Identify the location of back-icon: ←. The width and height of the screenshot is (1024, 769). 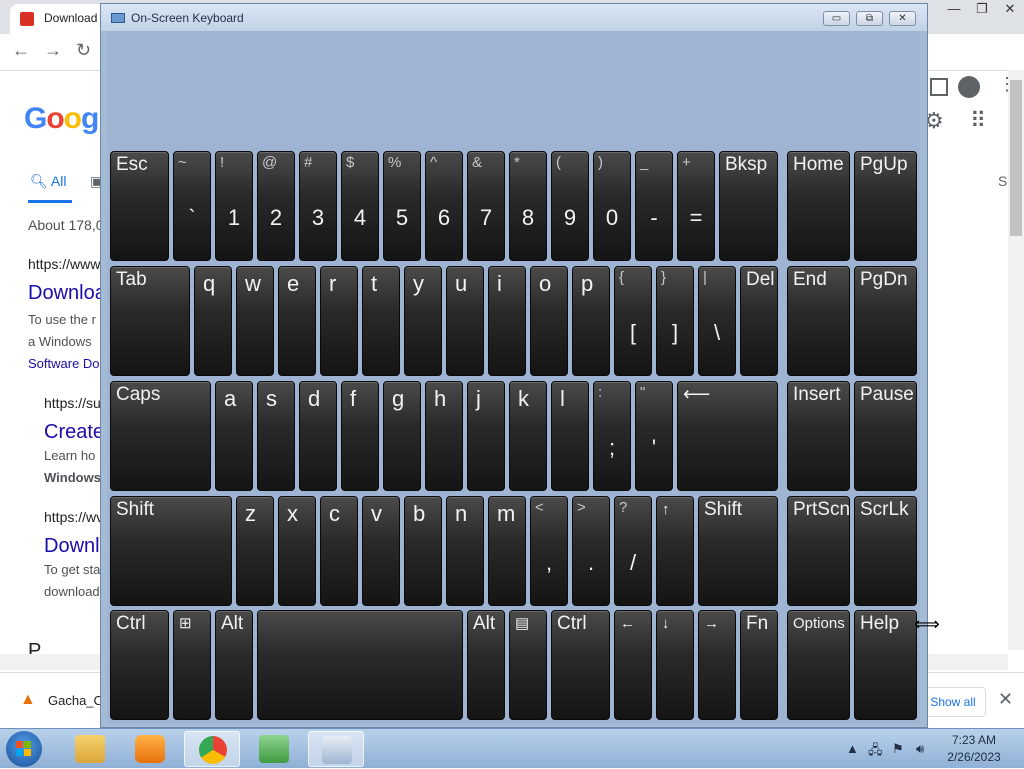
(21, 50).